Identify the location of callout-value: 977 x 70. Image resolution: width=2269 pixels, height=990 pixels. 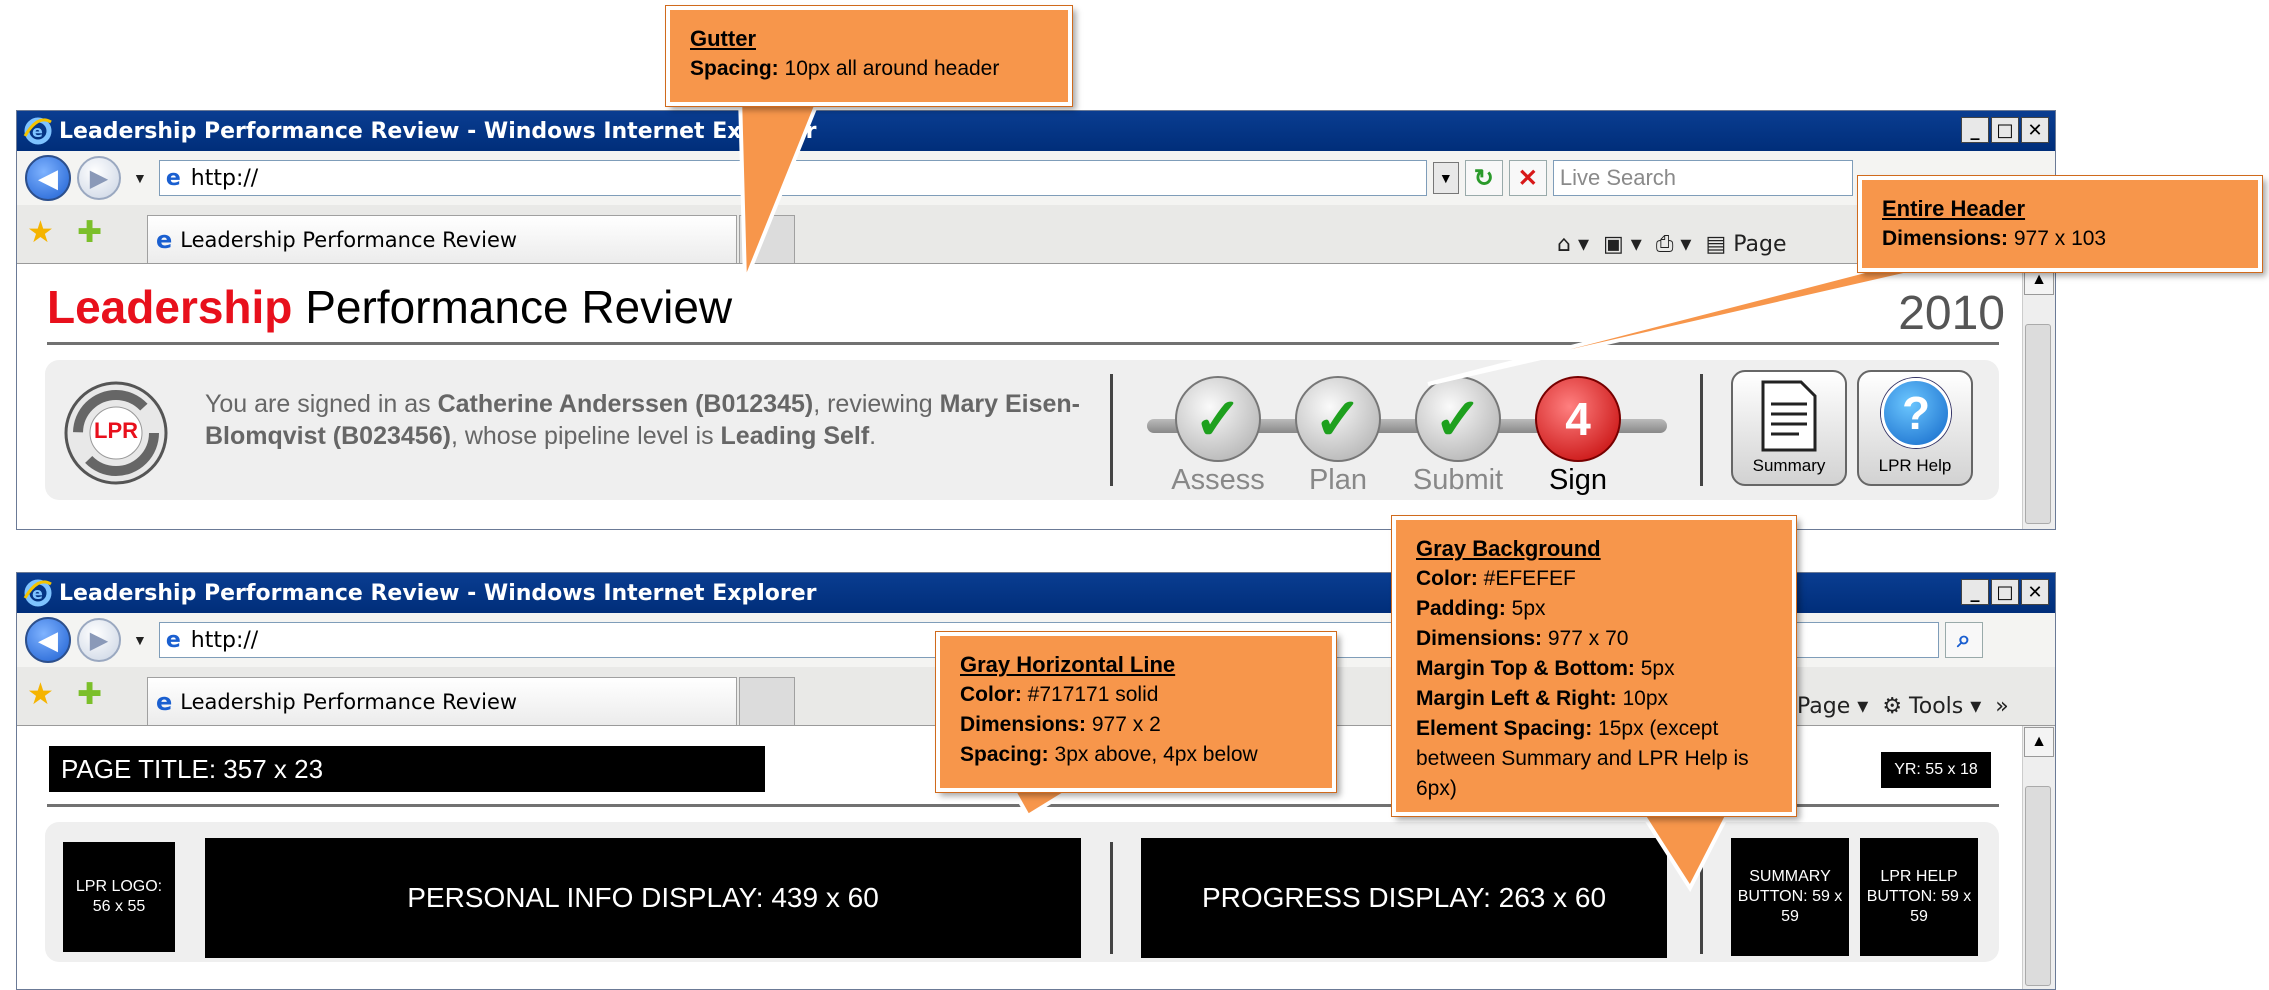
(1585, 638).